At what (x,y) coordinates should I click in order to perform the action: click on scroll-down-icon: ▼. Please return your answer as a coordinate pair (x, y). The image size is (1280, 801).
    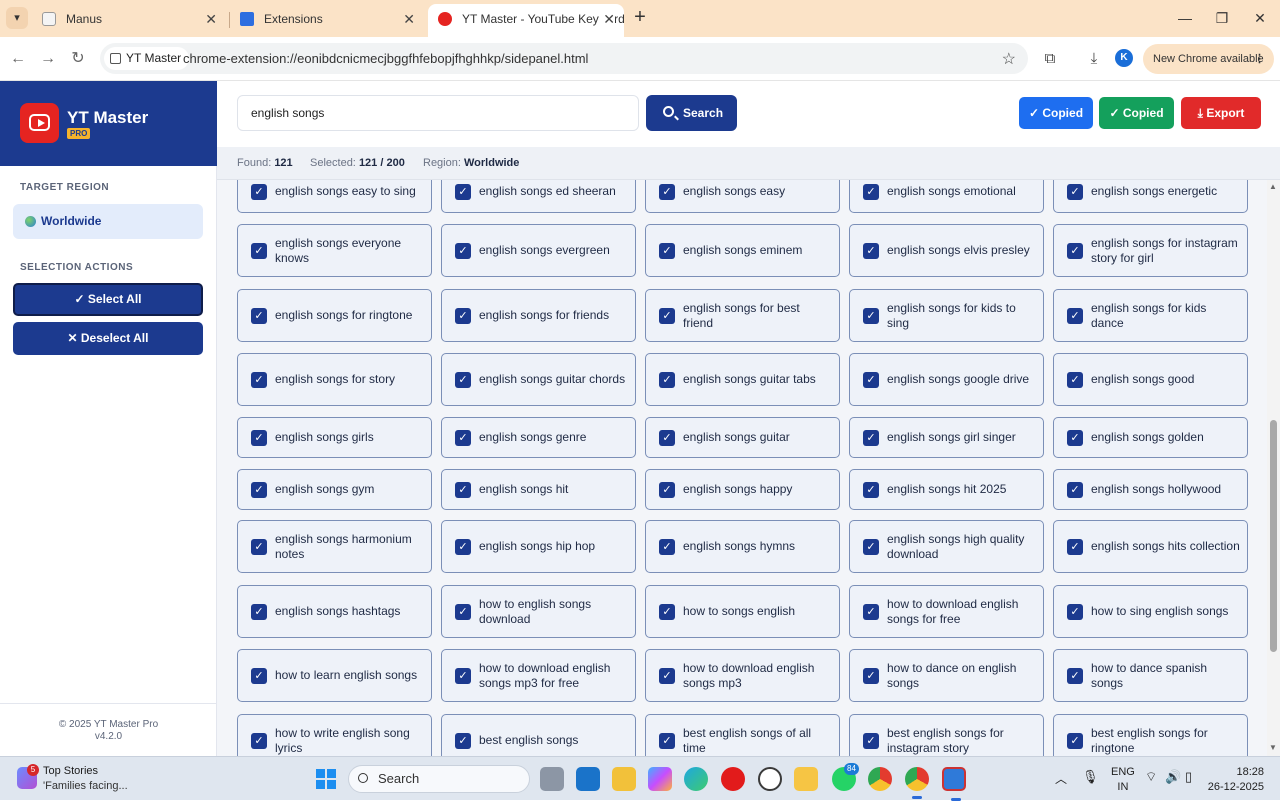
    Looking at the image, I should click on (1273, 747).